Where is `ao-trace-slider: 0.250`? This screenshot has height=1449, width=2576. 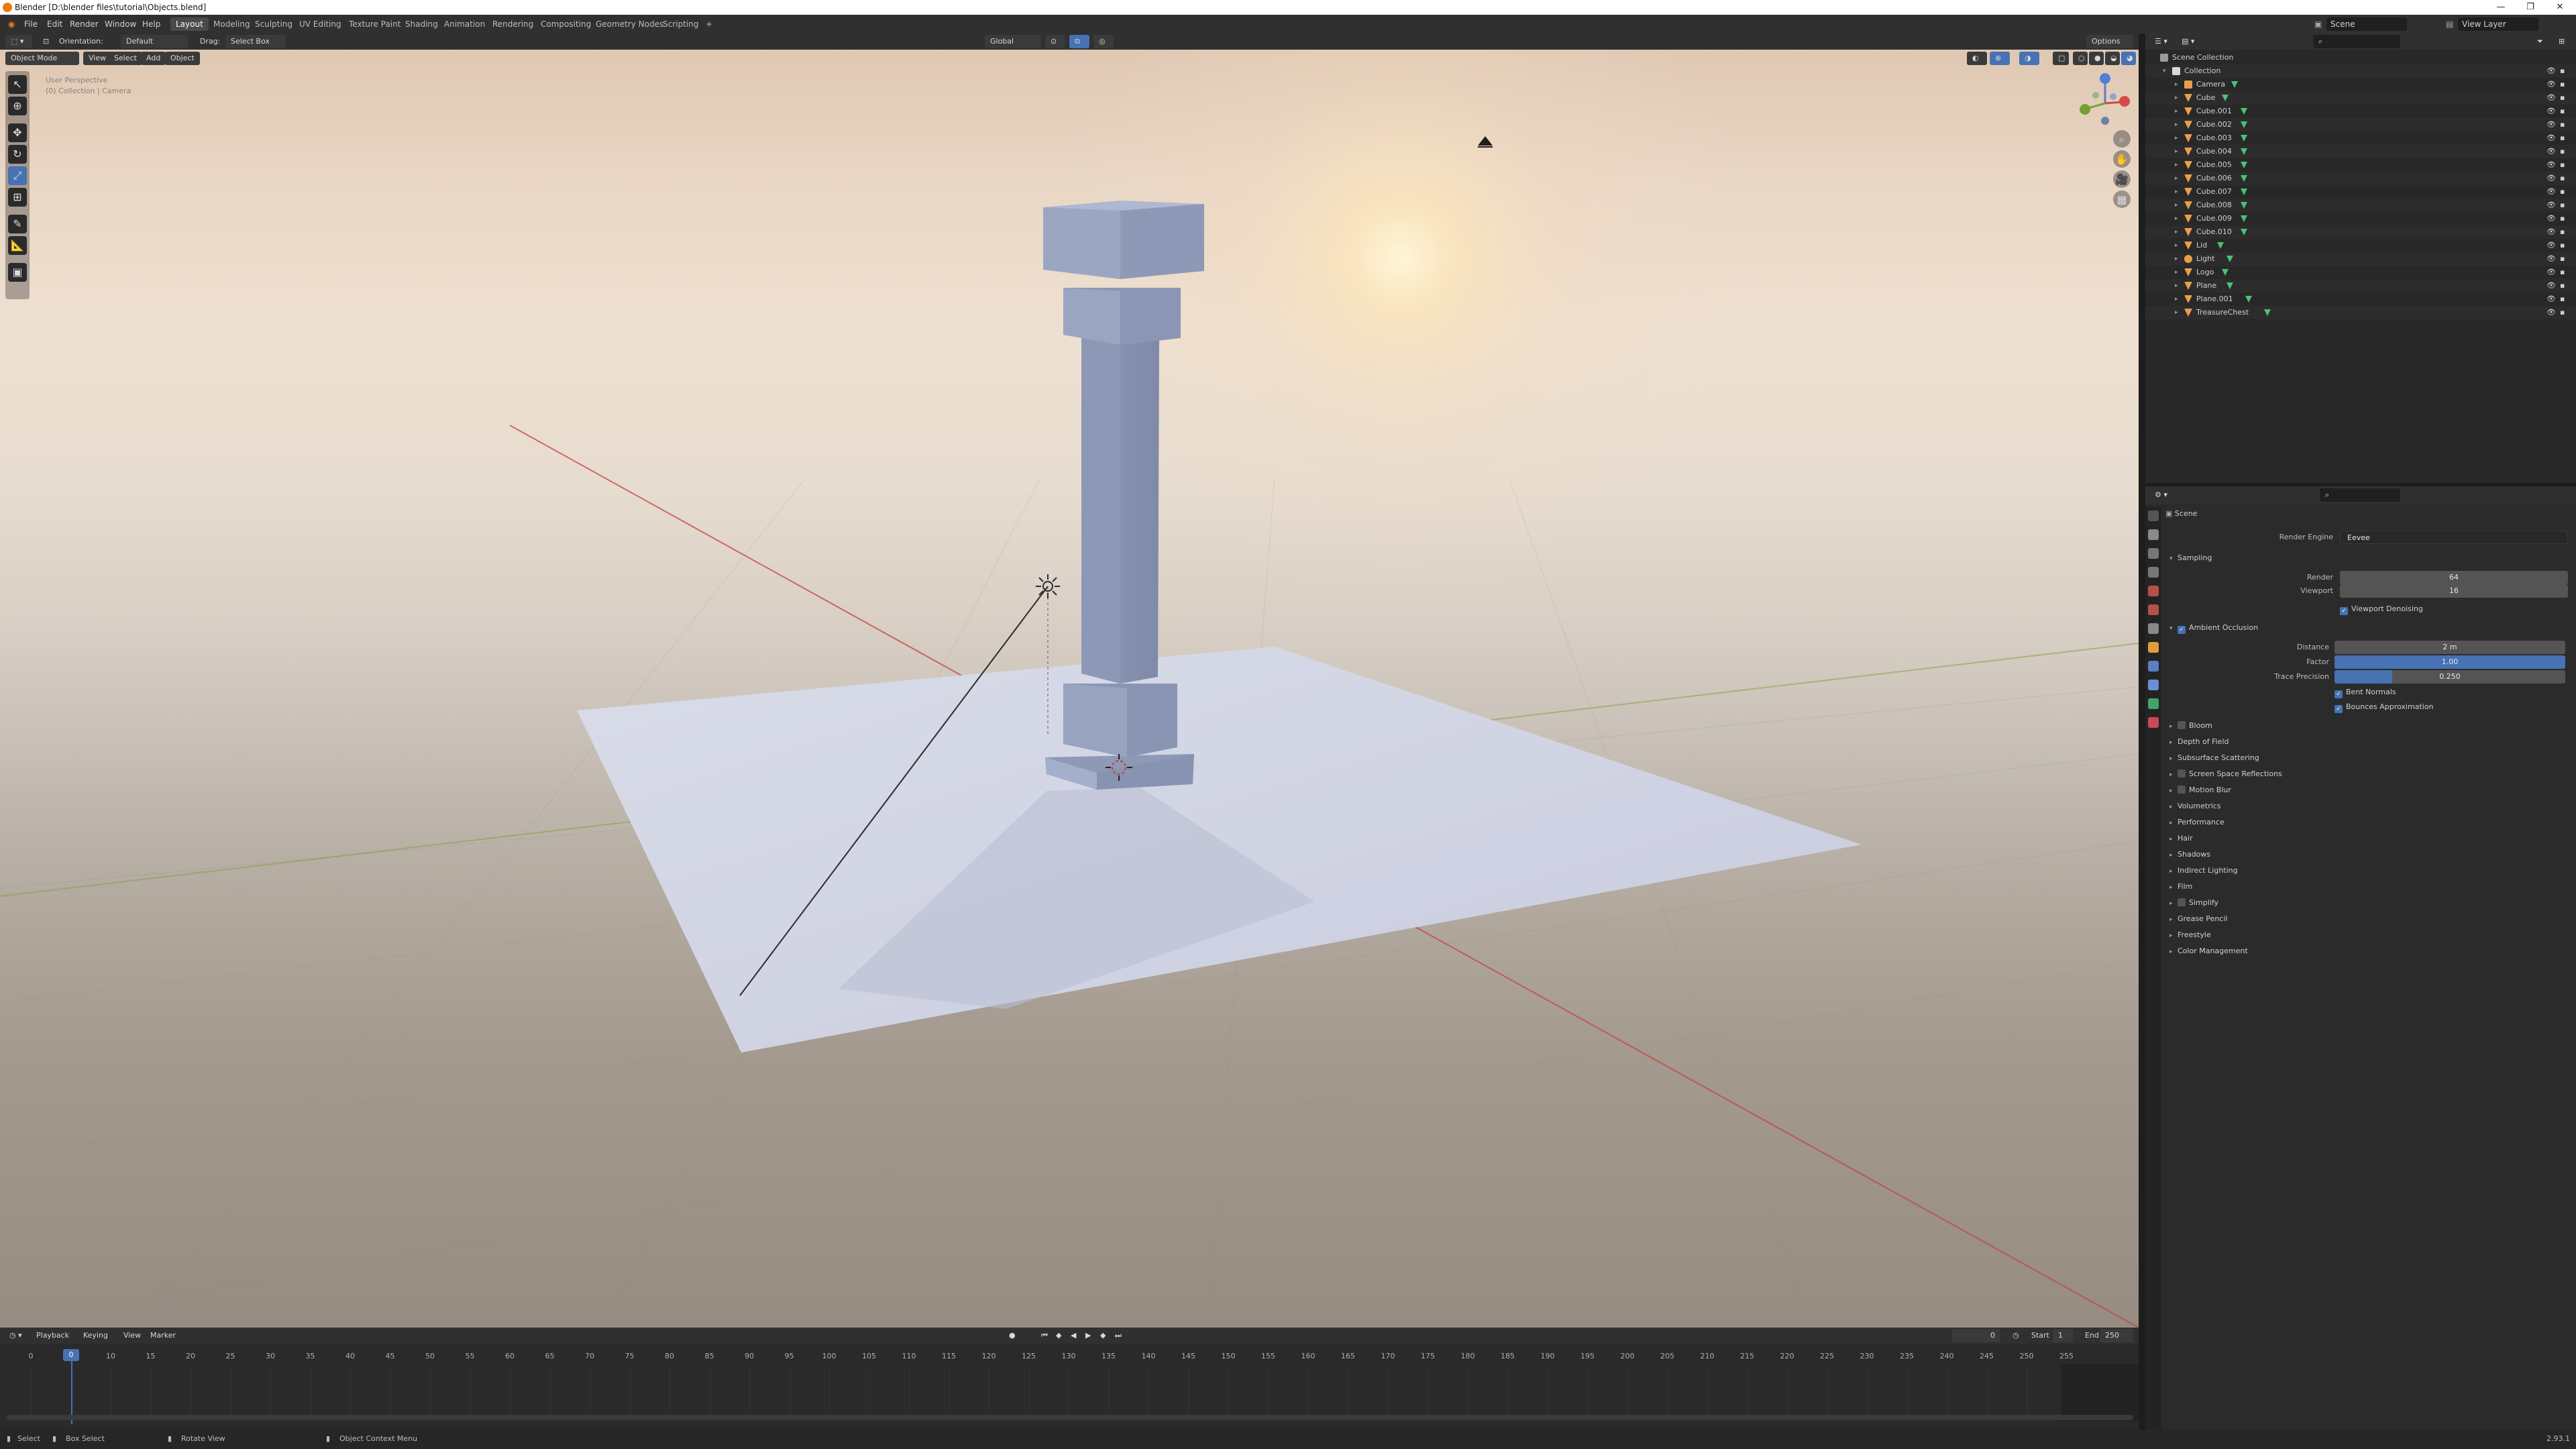
ao-trace-slider: 0.250 is located at coordinates (2449, 677).